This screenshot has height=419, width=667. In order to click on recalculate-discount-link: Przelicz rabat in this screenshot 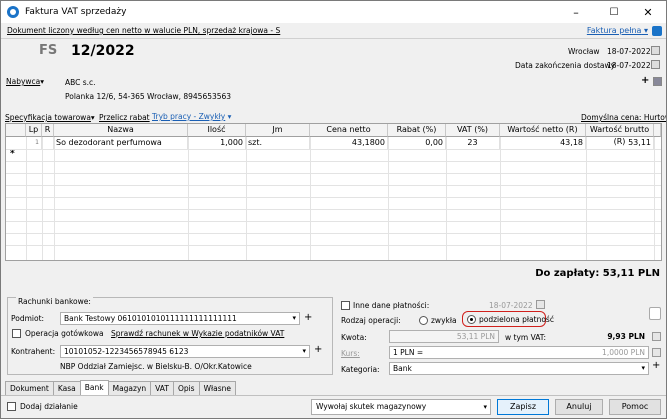, I will do `click(124, 117)`.